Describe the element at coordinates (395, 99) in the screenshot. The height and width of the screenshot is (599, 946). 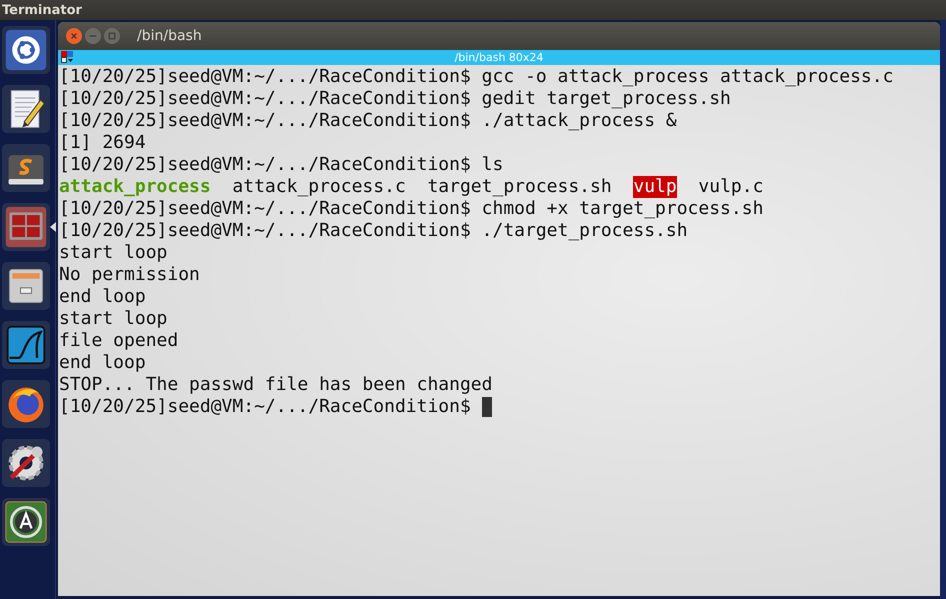
I see `terminal-text: [10/20/25]seed@VM:~/.../RaceCondition$ gedit target_process.sh` at that location.